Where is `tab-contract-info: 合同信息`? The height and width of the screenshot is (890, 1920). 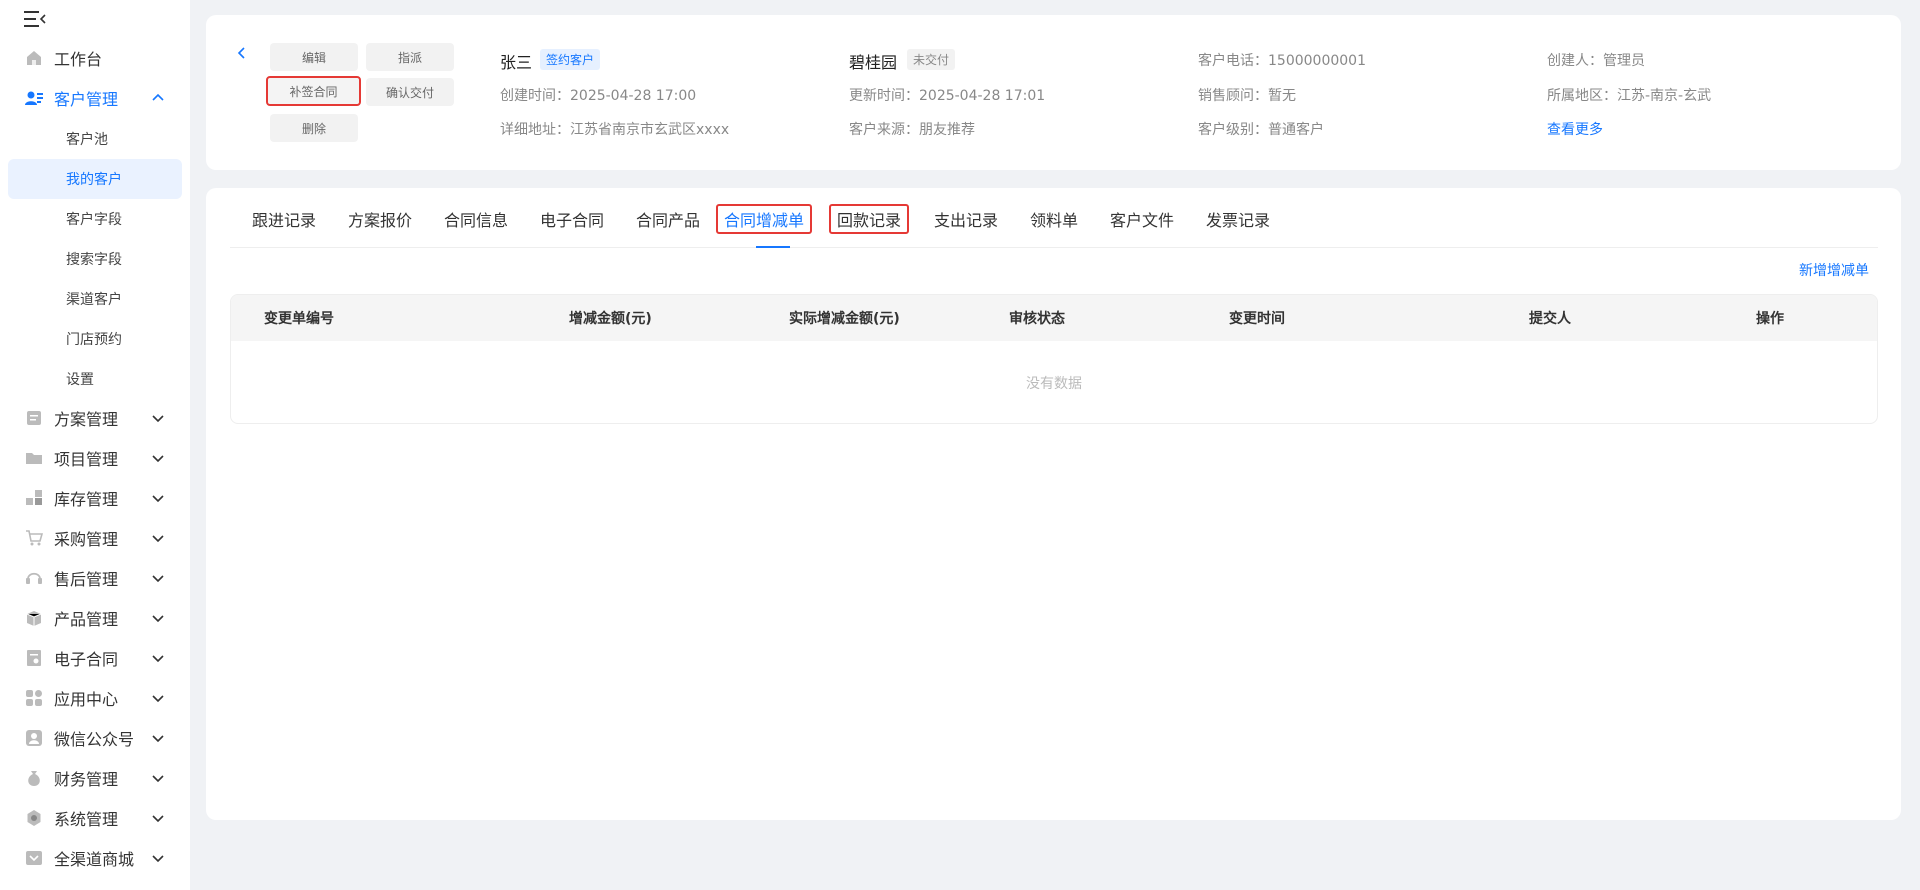 tab-contract-info: 合同信息 is located at coordinates (476, 219).